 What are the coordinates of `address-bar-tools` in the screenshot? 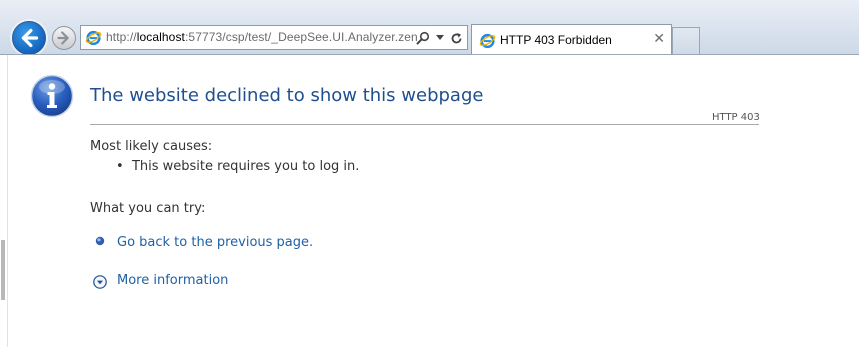 It's located at (439, 38).